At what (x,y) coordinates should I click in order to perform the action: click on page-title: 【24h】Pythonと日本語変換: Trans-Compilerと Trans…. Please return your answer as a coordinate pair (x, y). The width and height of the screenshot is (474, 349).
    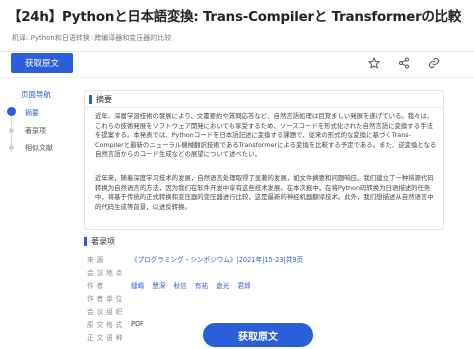
    Looking at the image, I should click on (235, 17).